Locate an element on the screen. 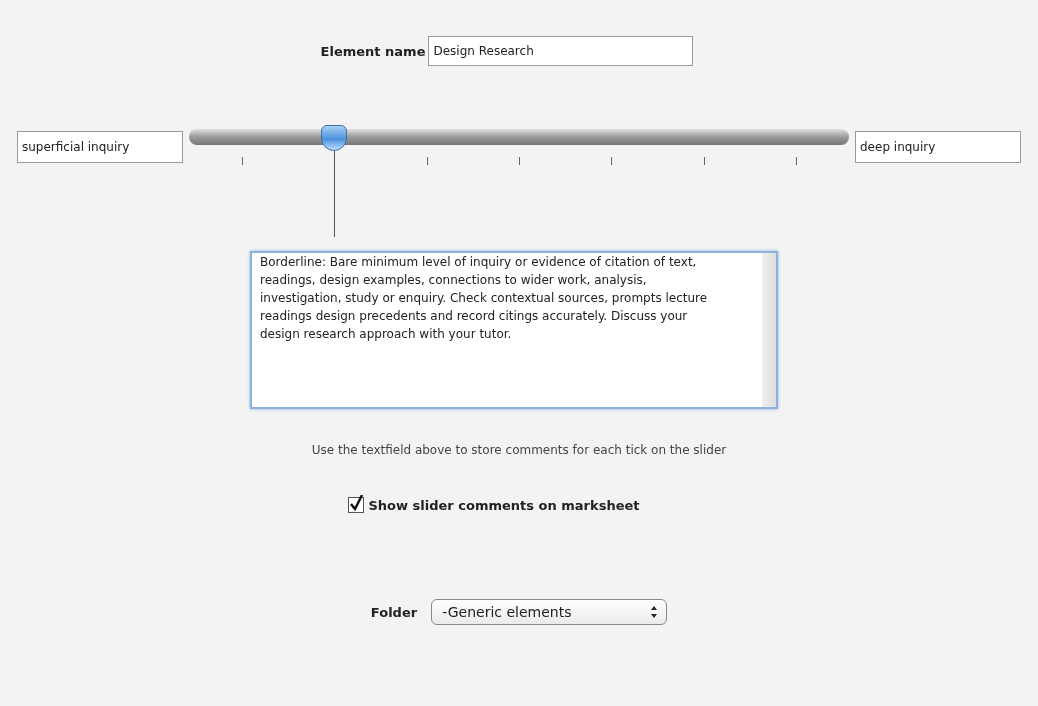  element-name-label: Element name is located at coordinates (373, 51).